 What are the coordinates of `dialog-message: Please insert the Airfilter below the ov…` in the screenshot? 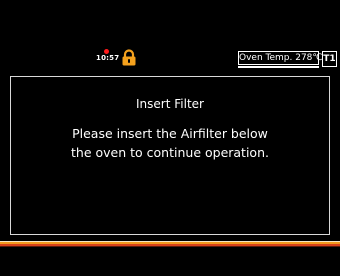 It's located at (170, 143).